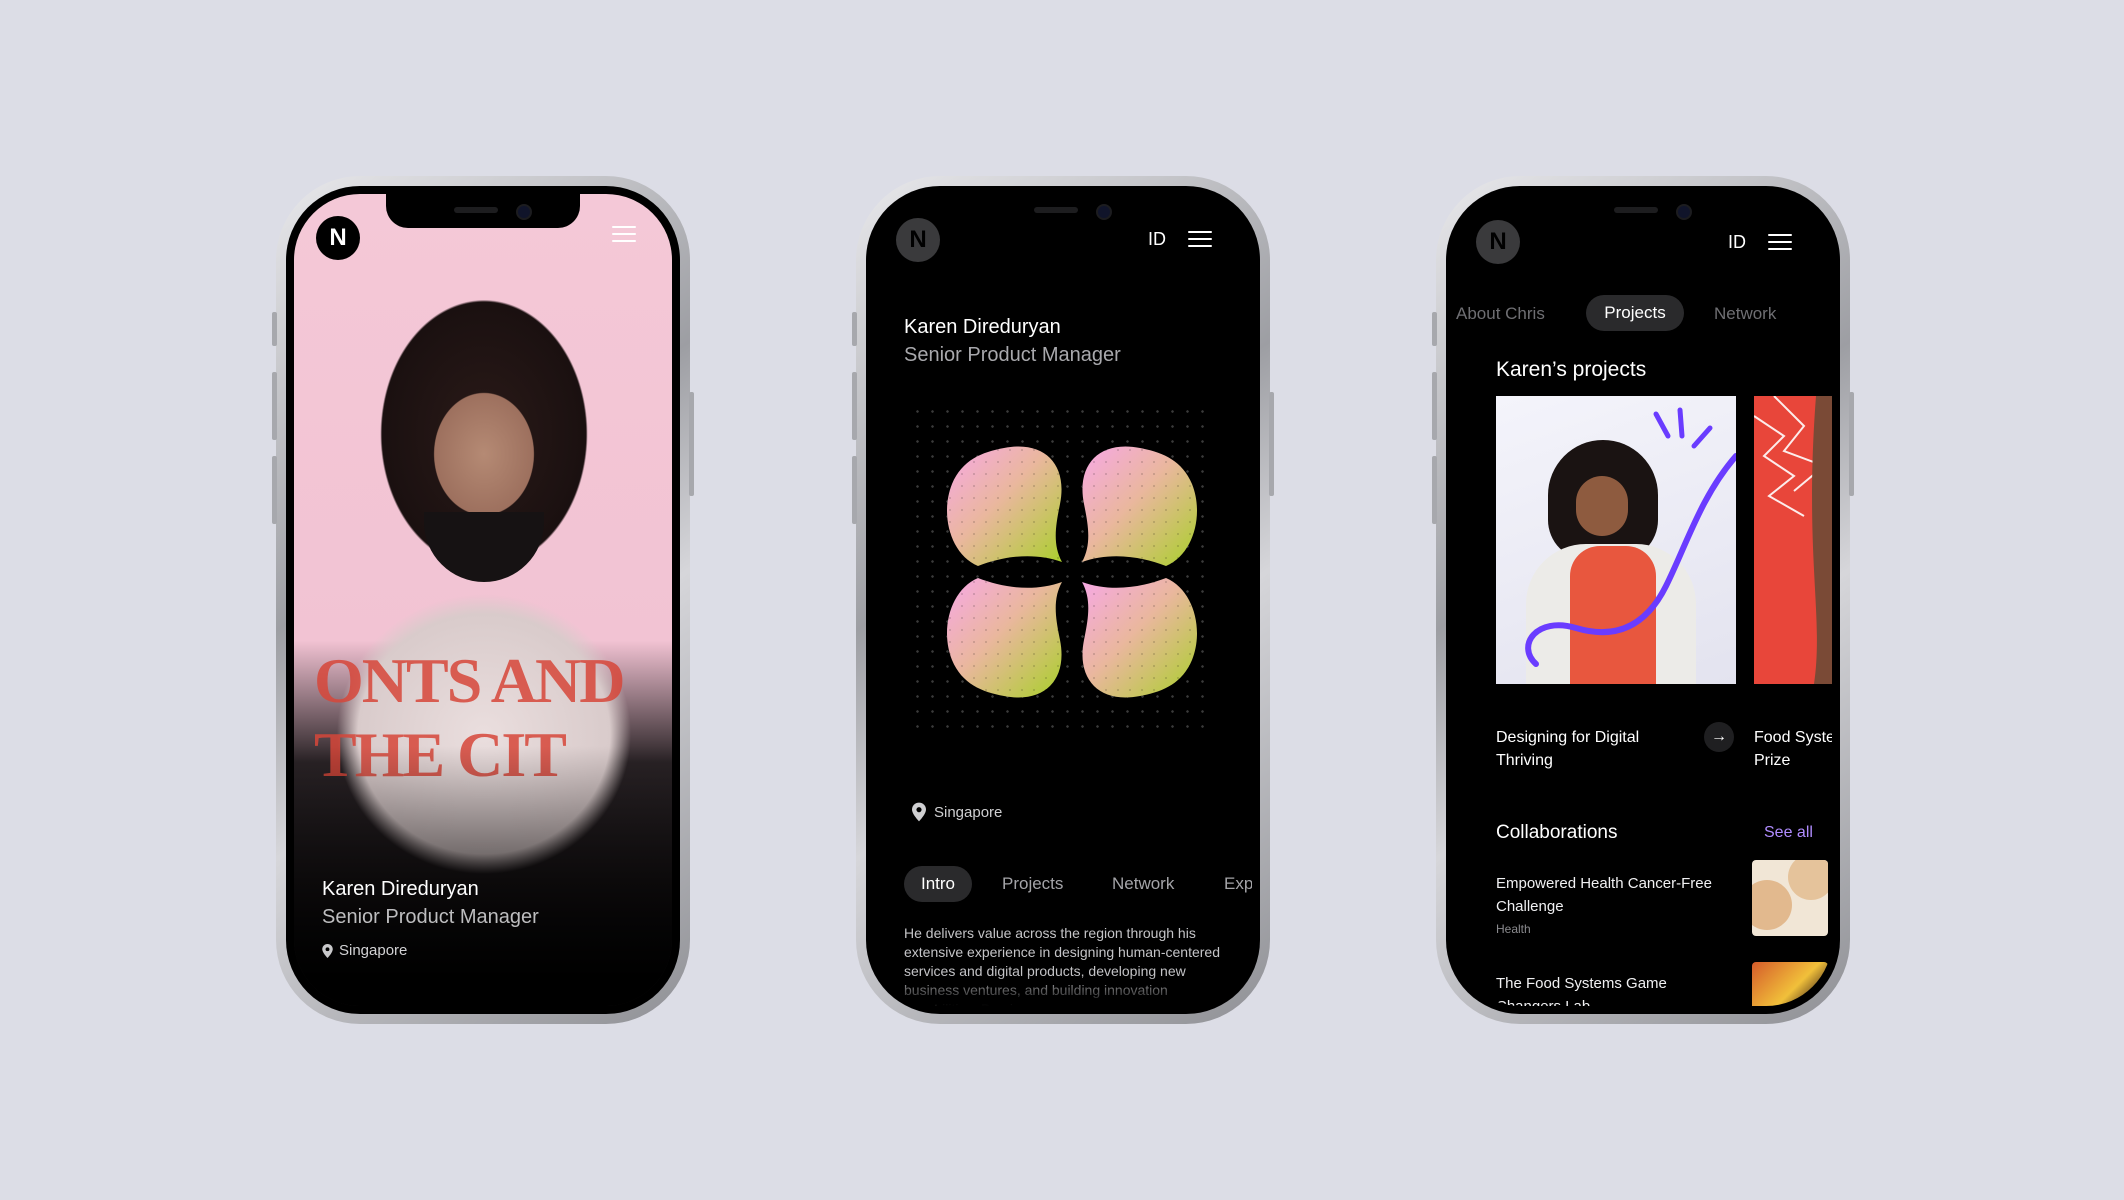 The image size is (2124, 1200). What do you see at coordinates (1581, 749) in the screenshot?
I see `project-title-digital-thriving: Designing for Digital Thriving` at bounding box center [1581, 749].